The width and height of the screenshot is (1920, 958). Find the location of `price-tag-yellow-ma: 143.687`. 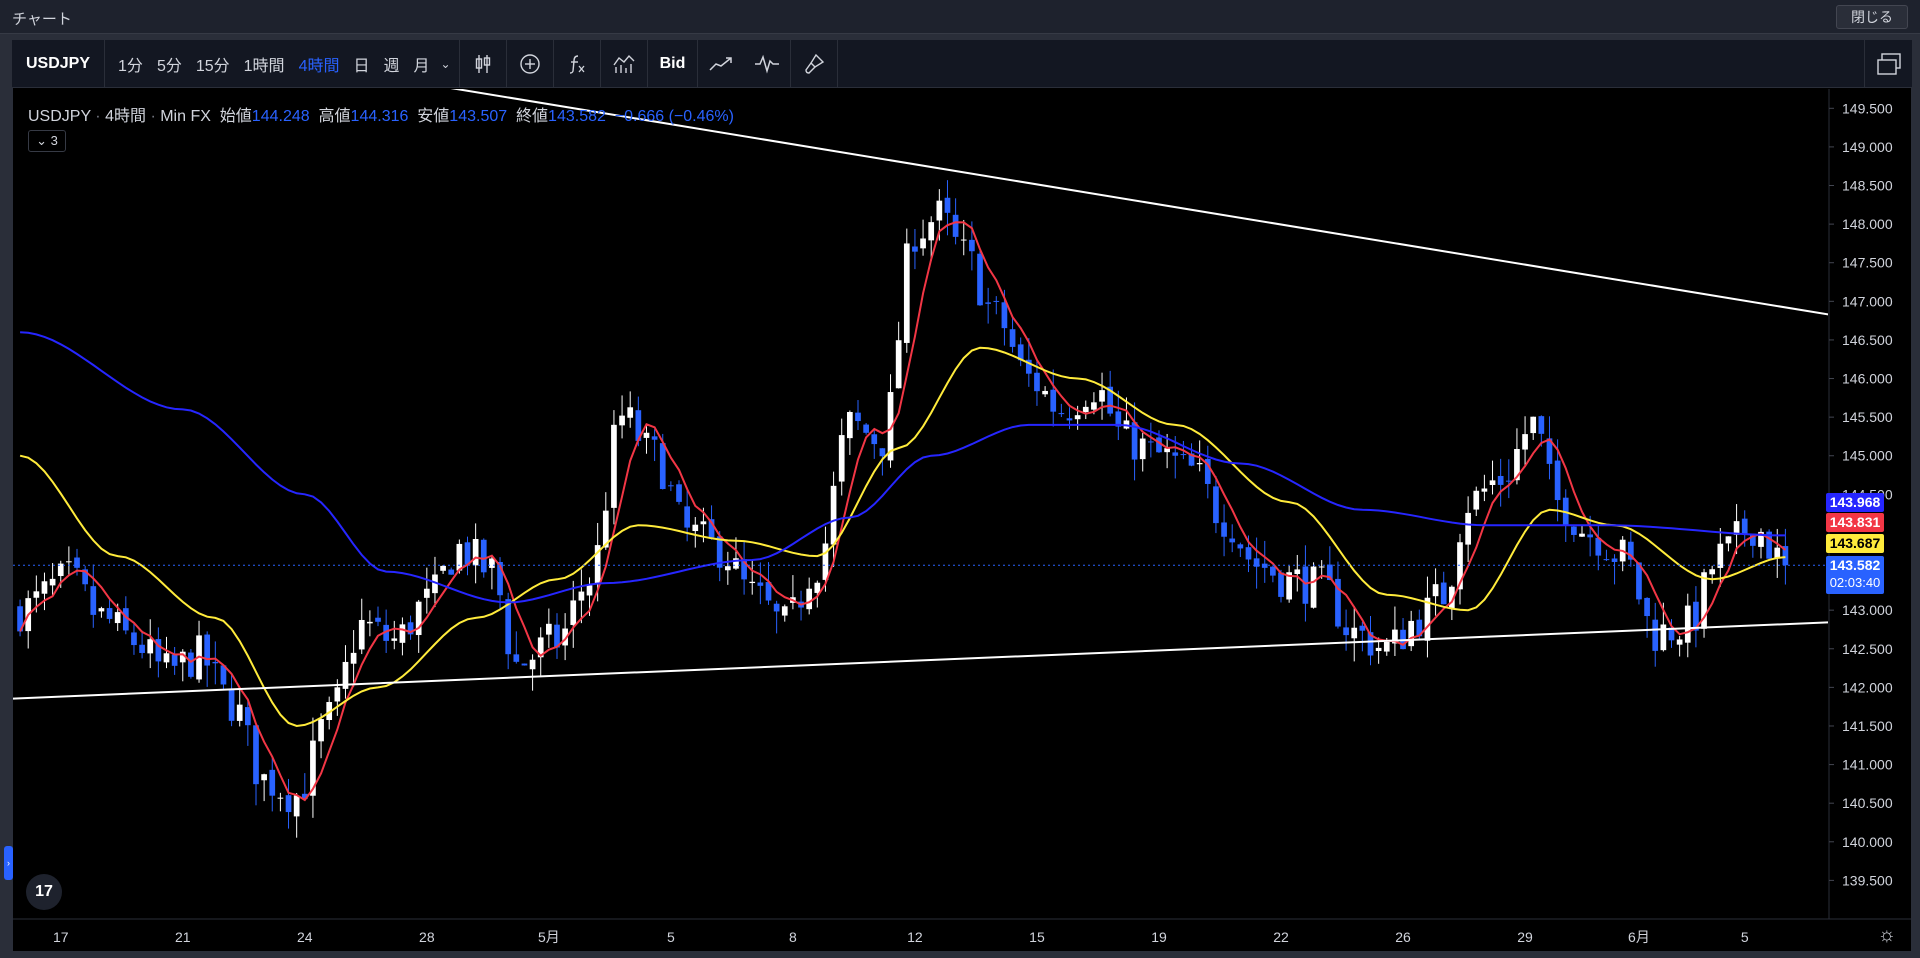

price-tag-yellow-ma: 143.687 is located at coordinates (1855, 543).